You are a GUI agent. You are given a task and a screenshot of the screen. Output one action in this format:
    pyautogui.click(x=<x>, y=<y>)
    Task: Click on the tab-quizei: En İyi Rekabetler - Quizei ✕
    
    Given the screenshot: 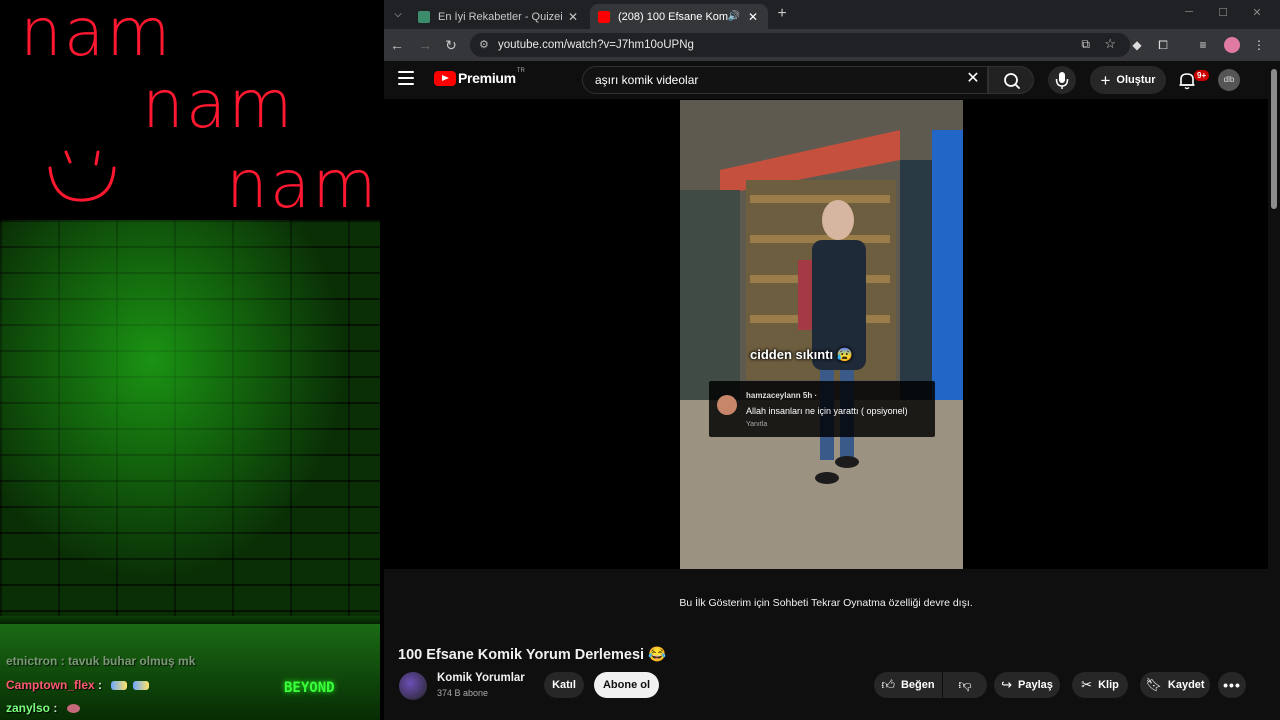 What is the action you would take?
    pyautogui.click(x=499, y=16)
    